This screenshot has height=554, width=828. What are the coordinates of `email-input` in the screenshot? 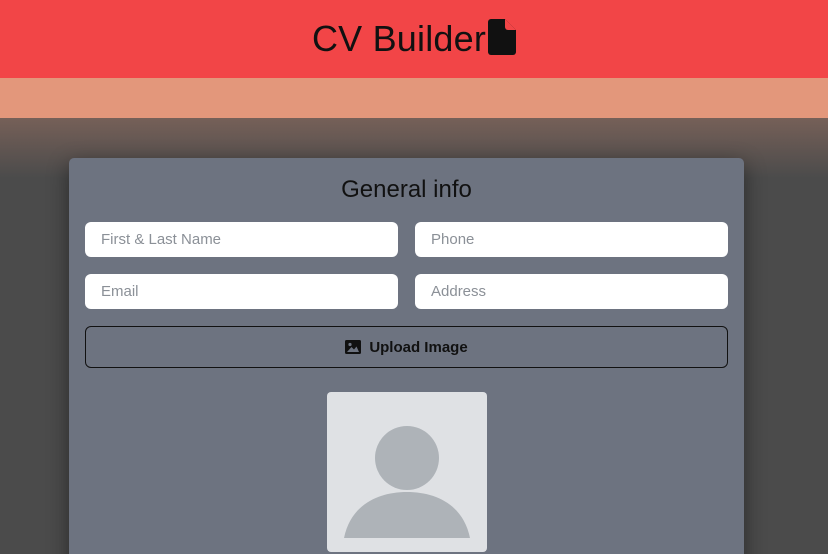 It's located at (241, 291).